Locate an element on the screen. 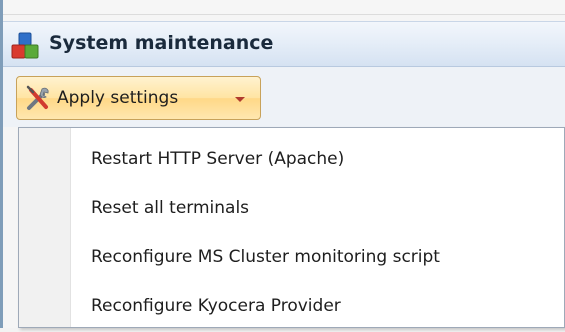  menu-item-reconfigure-ms-cluster: Reconfigure MS Cluster monitoring script is located at coordinates (292, 258).